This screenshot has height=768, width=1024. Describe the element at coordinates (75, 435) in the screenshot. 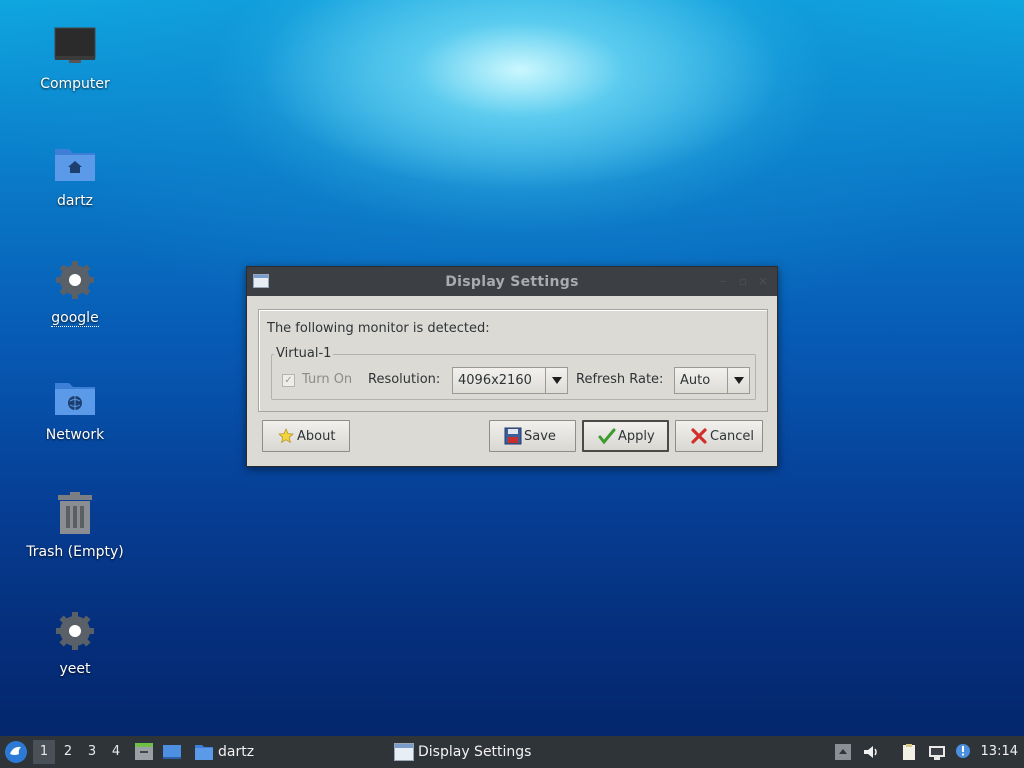

I see `desktop-icon-label: Network` at that location.